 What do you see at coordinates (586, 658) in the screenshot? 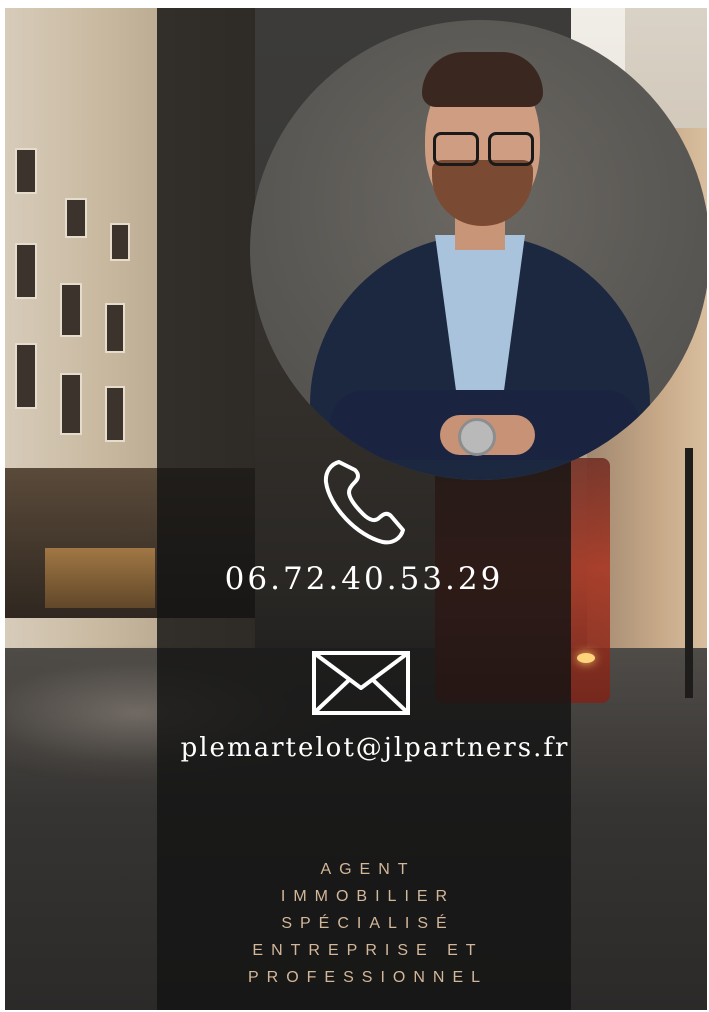
I see `bus-headlight` at bounding box center [586, 658].